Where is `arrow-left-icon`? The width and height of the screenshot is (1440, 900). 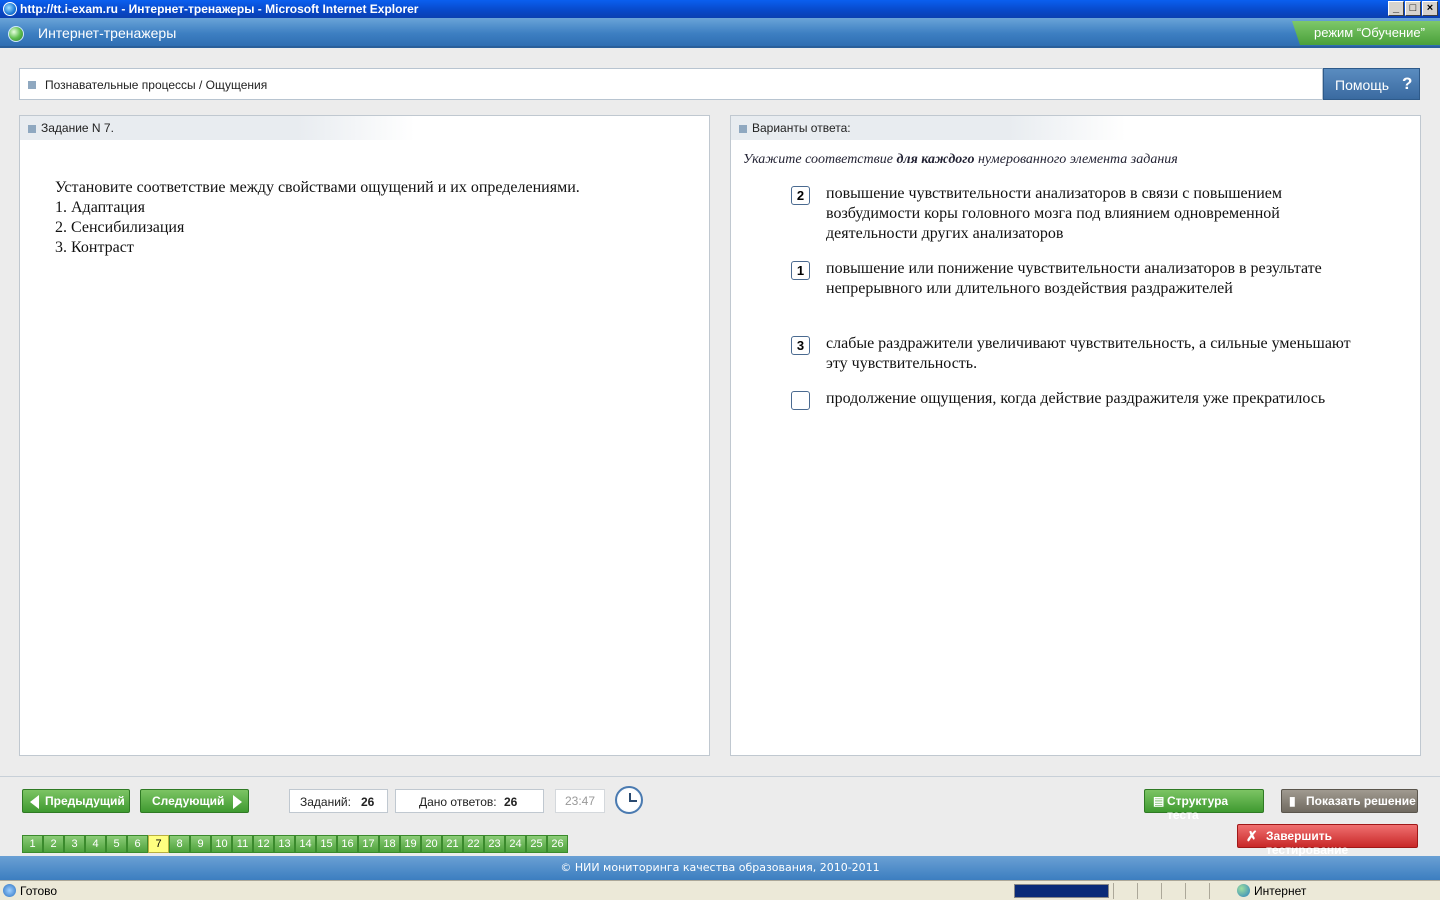 arrow-left-icon is located at coordinates (34, 802).